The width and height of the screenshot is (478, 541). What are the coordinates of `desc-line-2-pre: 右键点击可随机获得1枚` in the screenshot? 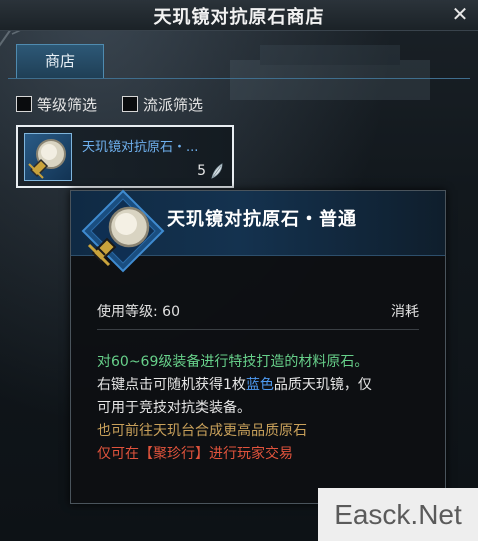 It's located at (171, 385).